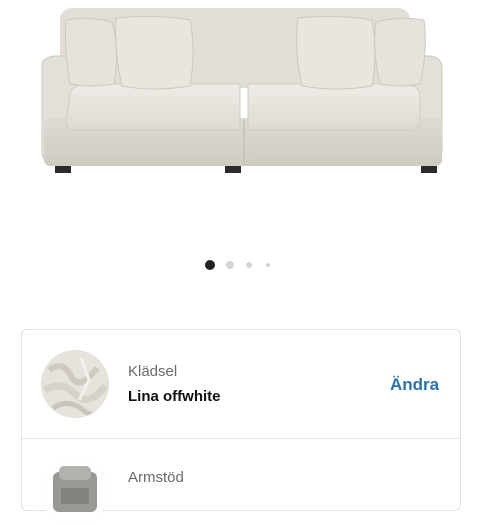  What do you see at coordinates (75, 384) in the screenshot?
I see `fabric-swatch-thumbnail` at bounding box center [75, 384].